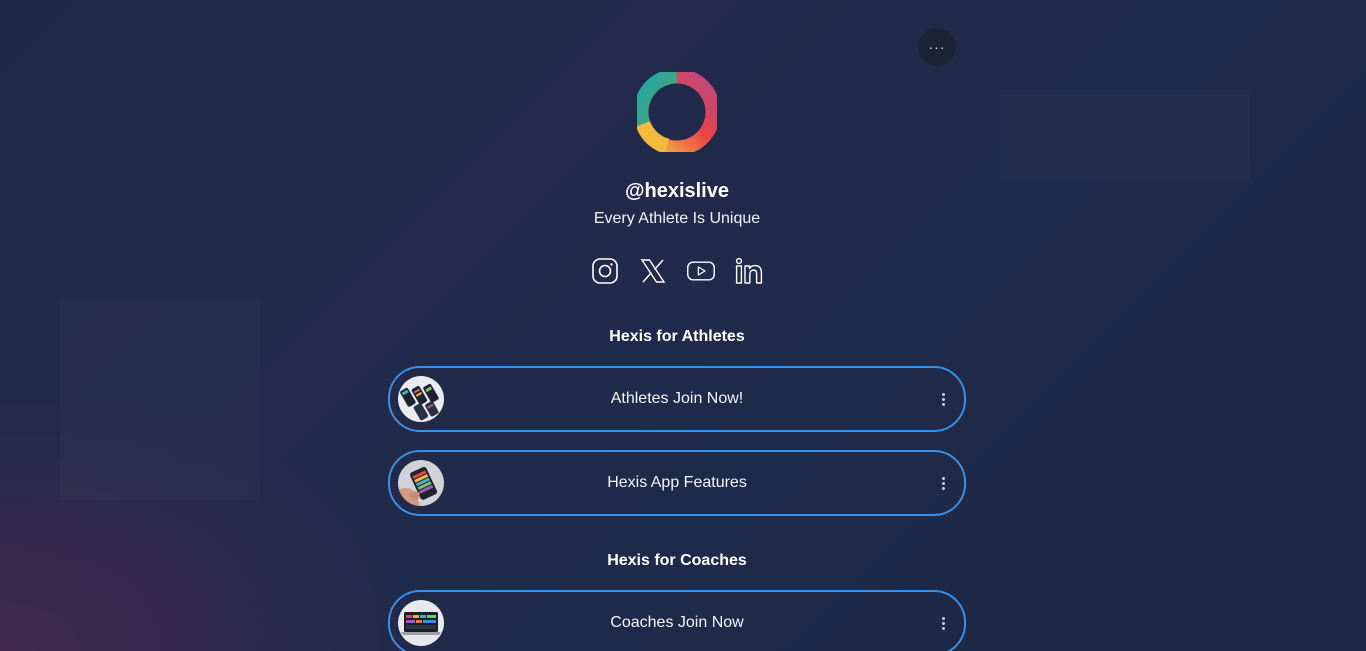 The width and height of the screenshot is (1366, 651). Describe the element at coordinates (677, 218) in the screenshot. I see `profile-bio: Every Athlete Is Unique` at that location.